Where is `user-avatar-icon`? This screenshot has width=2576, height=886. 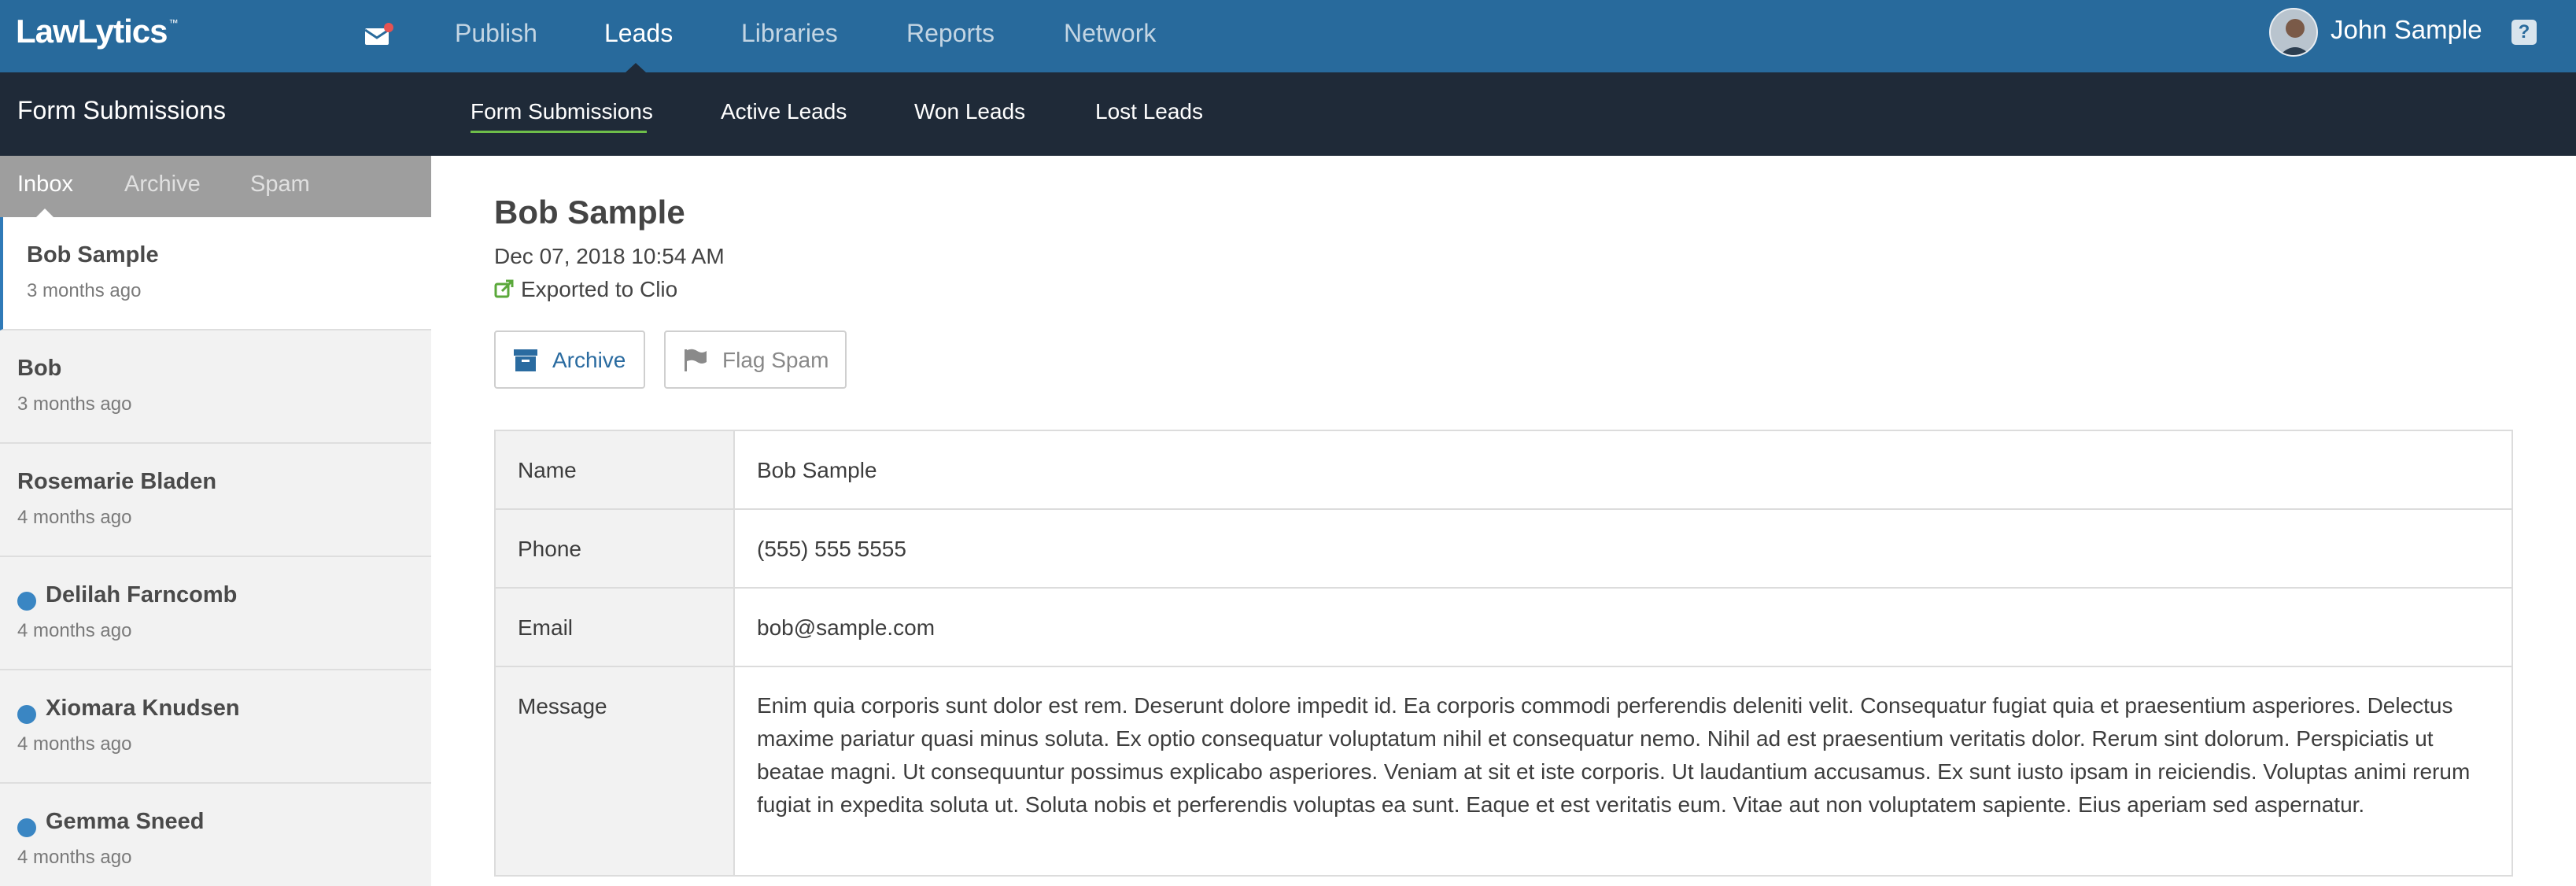
user-avatar-icon is located at coordinates (2294, 32).